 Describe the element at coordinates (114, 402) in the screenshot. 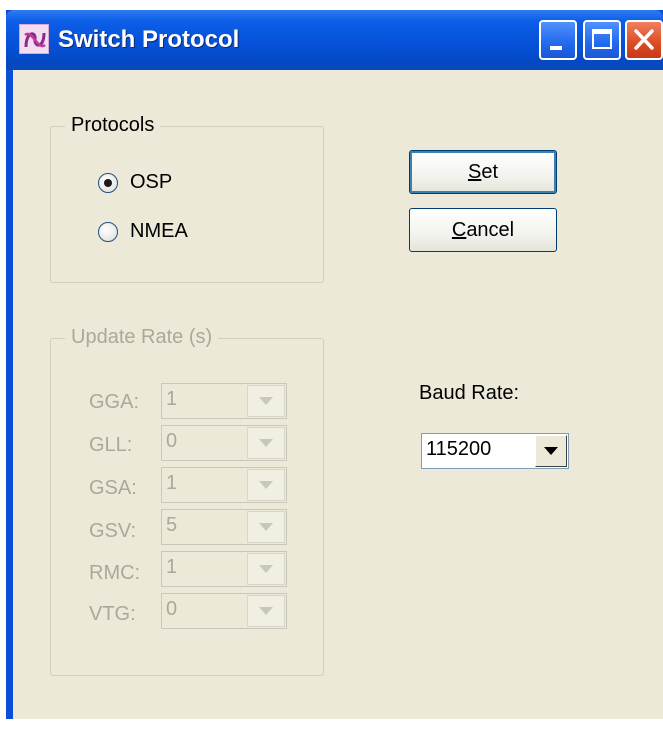

I see `gga-label: GGA:` at that location.